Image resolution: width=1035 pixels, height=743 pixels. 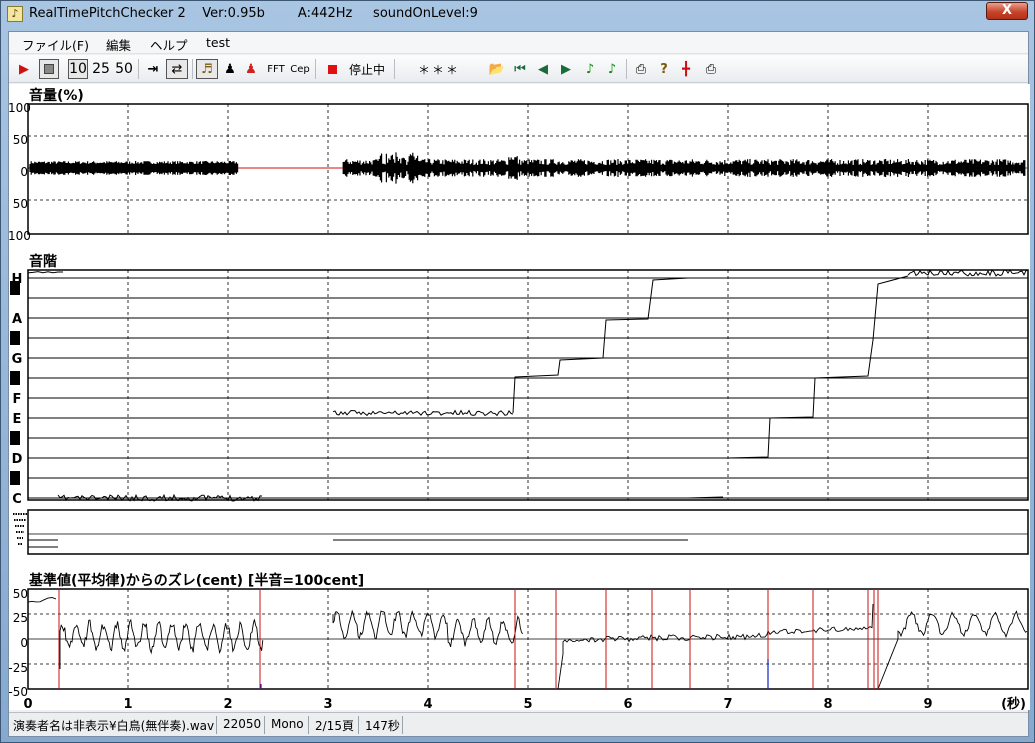 What do you see at coordinates (288, 725) in the screenshot?
I see `status-channels: Mono` at bounding box center [288, 725].